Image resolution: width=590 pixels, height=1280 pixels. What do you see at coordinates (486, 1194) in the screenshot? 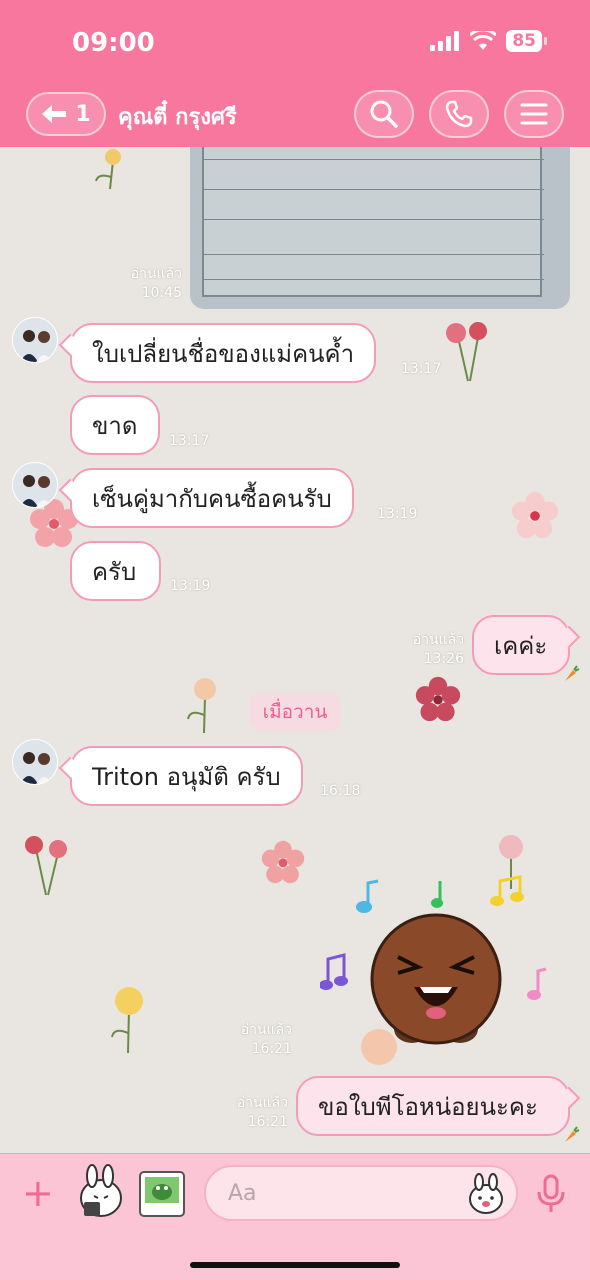
I see `emoji-icon` at bounding box center [486, 1194].